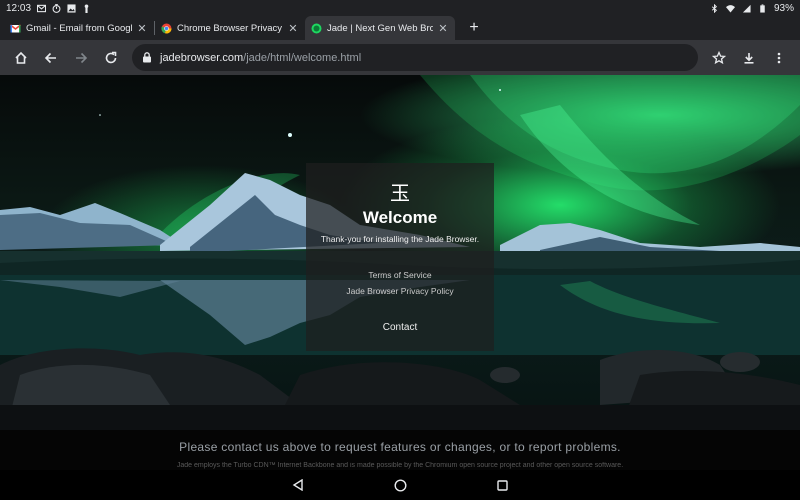 This screenshot has height=500, width=800. I want to click on reload-button, so click(111, 58).